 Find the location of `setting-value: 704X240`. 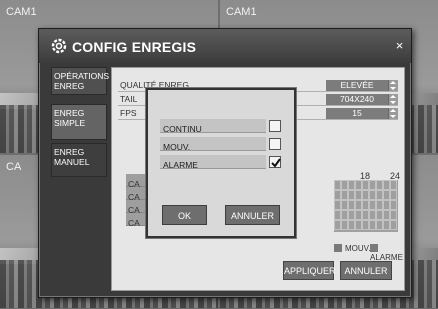

setting-value: 704X240 is located at coordinates (357, 99).